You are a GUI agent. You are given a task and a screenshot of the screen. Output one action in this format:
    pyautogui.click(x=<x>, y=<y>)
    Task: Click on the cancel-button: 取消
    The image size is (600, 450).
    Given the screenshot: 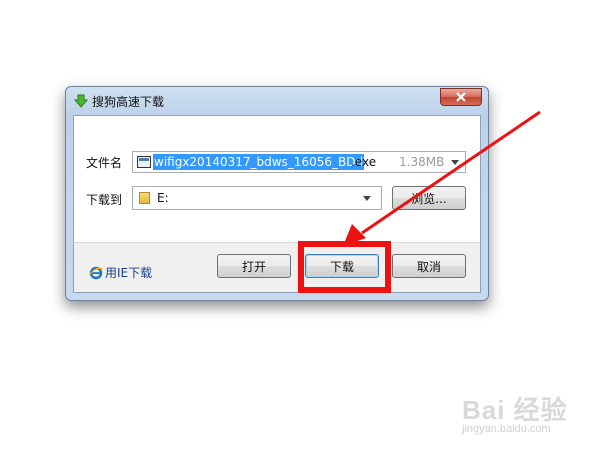 What is the action you would take?
    pyautogui.click(x=429, y=266)
    